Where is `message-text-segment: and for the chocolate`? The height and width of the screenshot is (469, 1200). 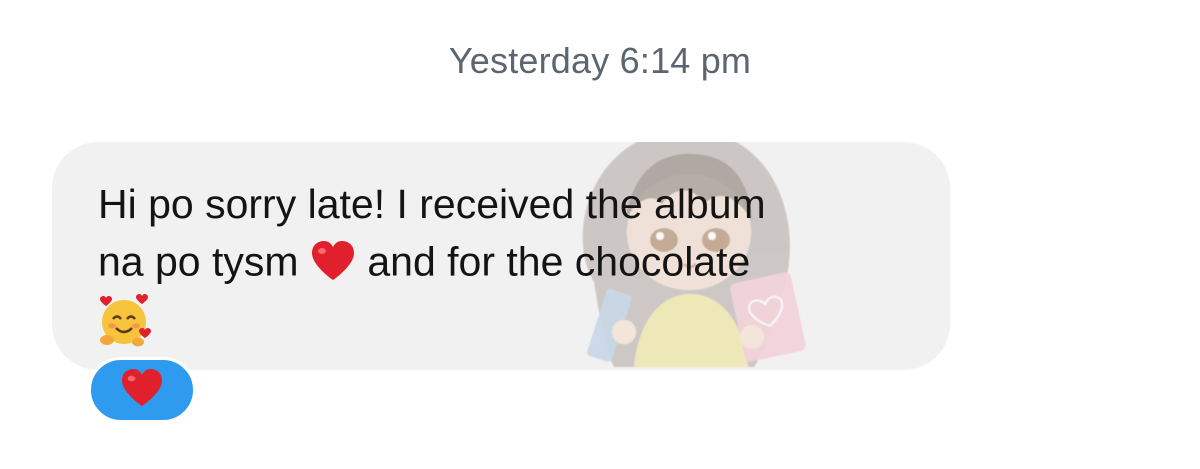 message-text-segment: and for the chocolate is located at coordinates (559, 261).